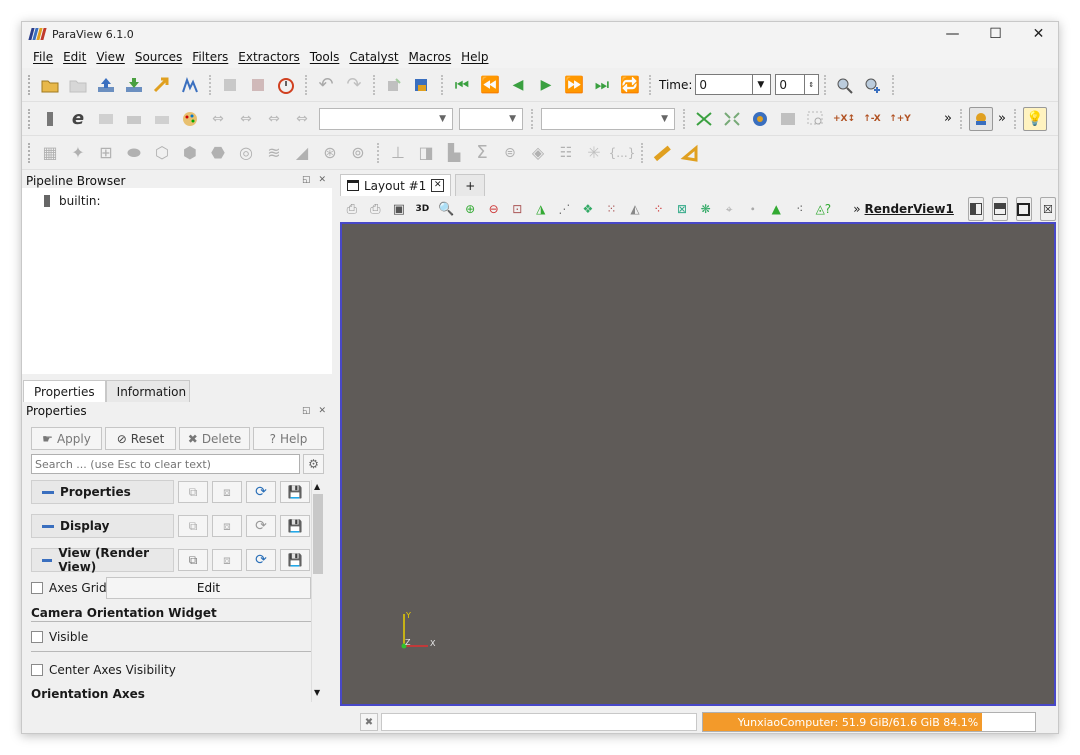 The width and height of the screenshot is (1080, 755). Describe the element at coordinates (474, 57) in the screenshot. I see `menu-help: Help` at that location.